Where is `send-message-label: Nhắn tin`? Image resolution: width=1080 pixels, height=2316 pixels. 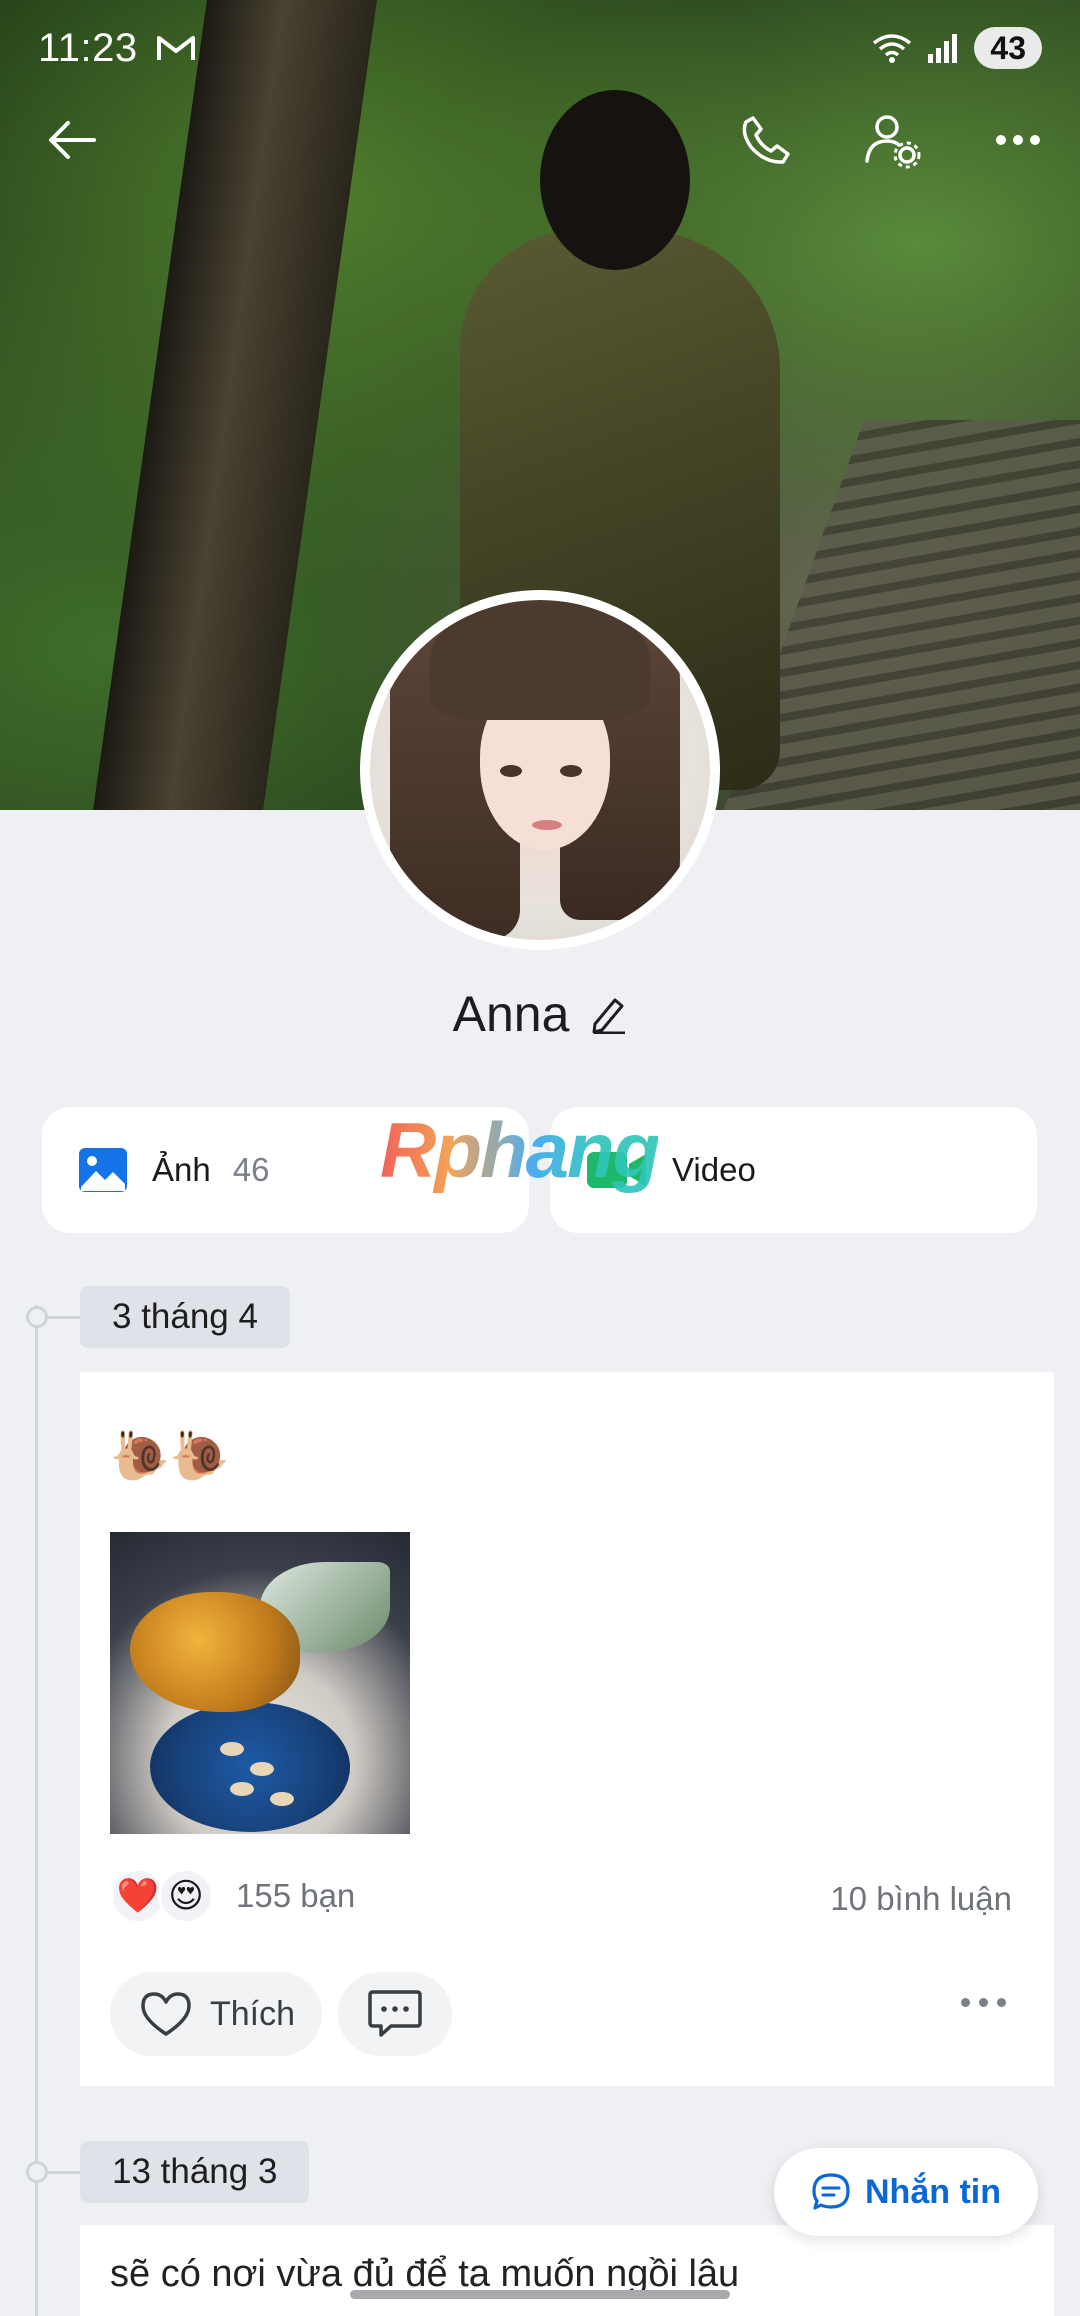
send-message-label: Nhắn tin is located at coordinates (933, 2191).